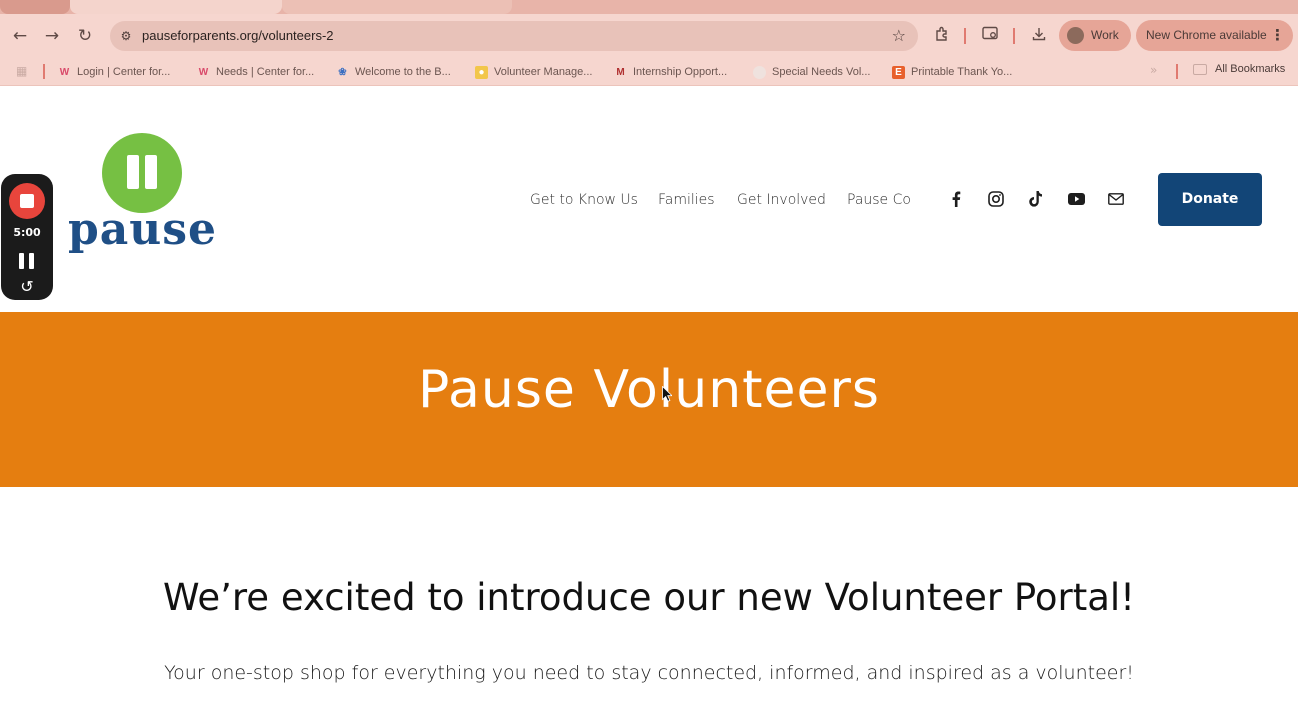 The image size is (1298, 720). What do you see at coordinates (481, 72) in the screenshot?
I see `volunteer-manager-icon: ●` at bounding box center [481, 72].